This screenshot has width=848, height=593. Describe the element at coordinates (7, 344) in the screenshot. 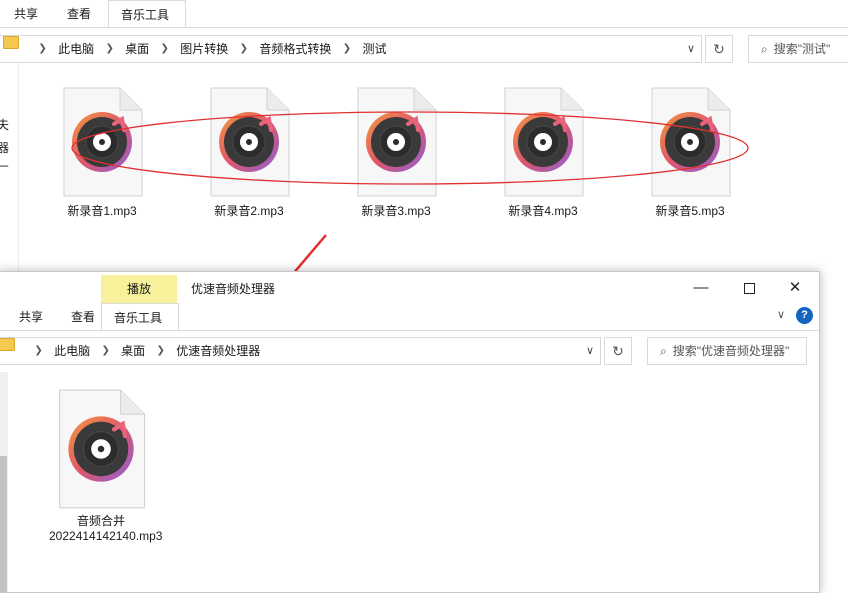

I see `folder-icon` at that location.